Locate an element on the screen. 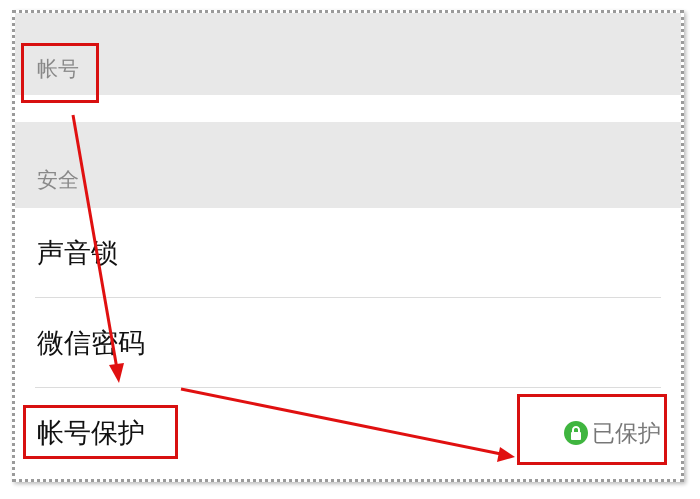 This screenshot has width=700, height=499. section-header: 帐号 is located at coordinates (58, 69).